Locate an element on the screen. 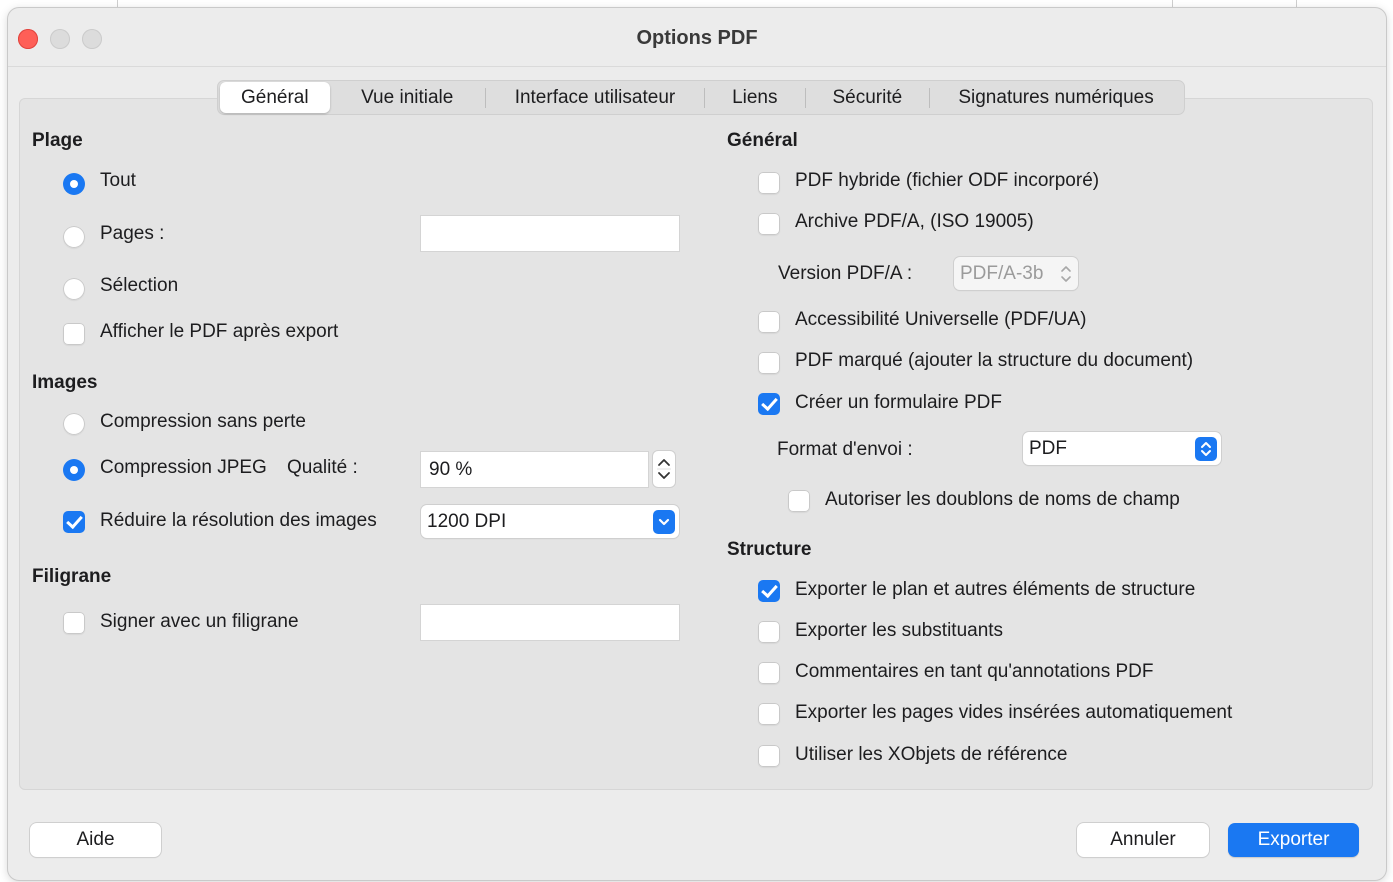 This screenshot has width=1393, height=882. quality-stepper is located at coordinates (664, 469).